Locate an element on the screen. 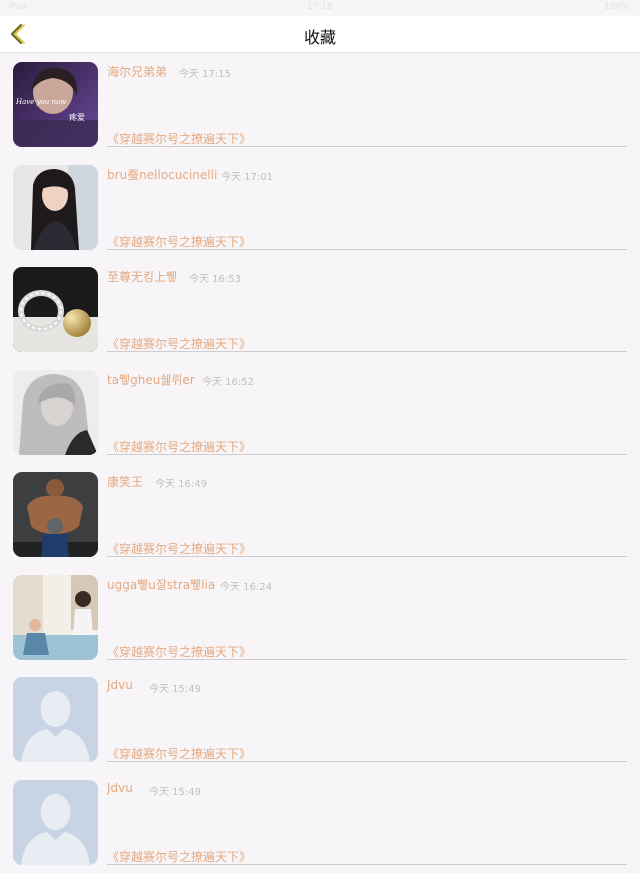  list-item: bru蚕nellocucinelli 今天 17:01 《穿越赛尔号之撩遍天下》 is located at coordinates (320, 207).